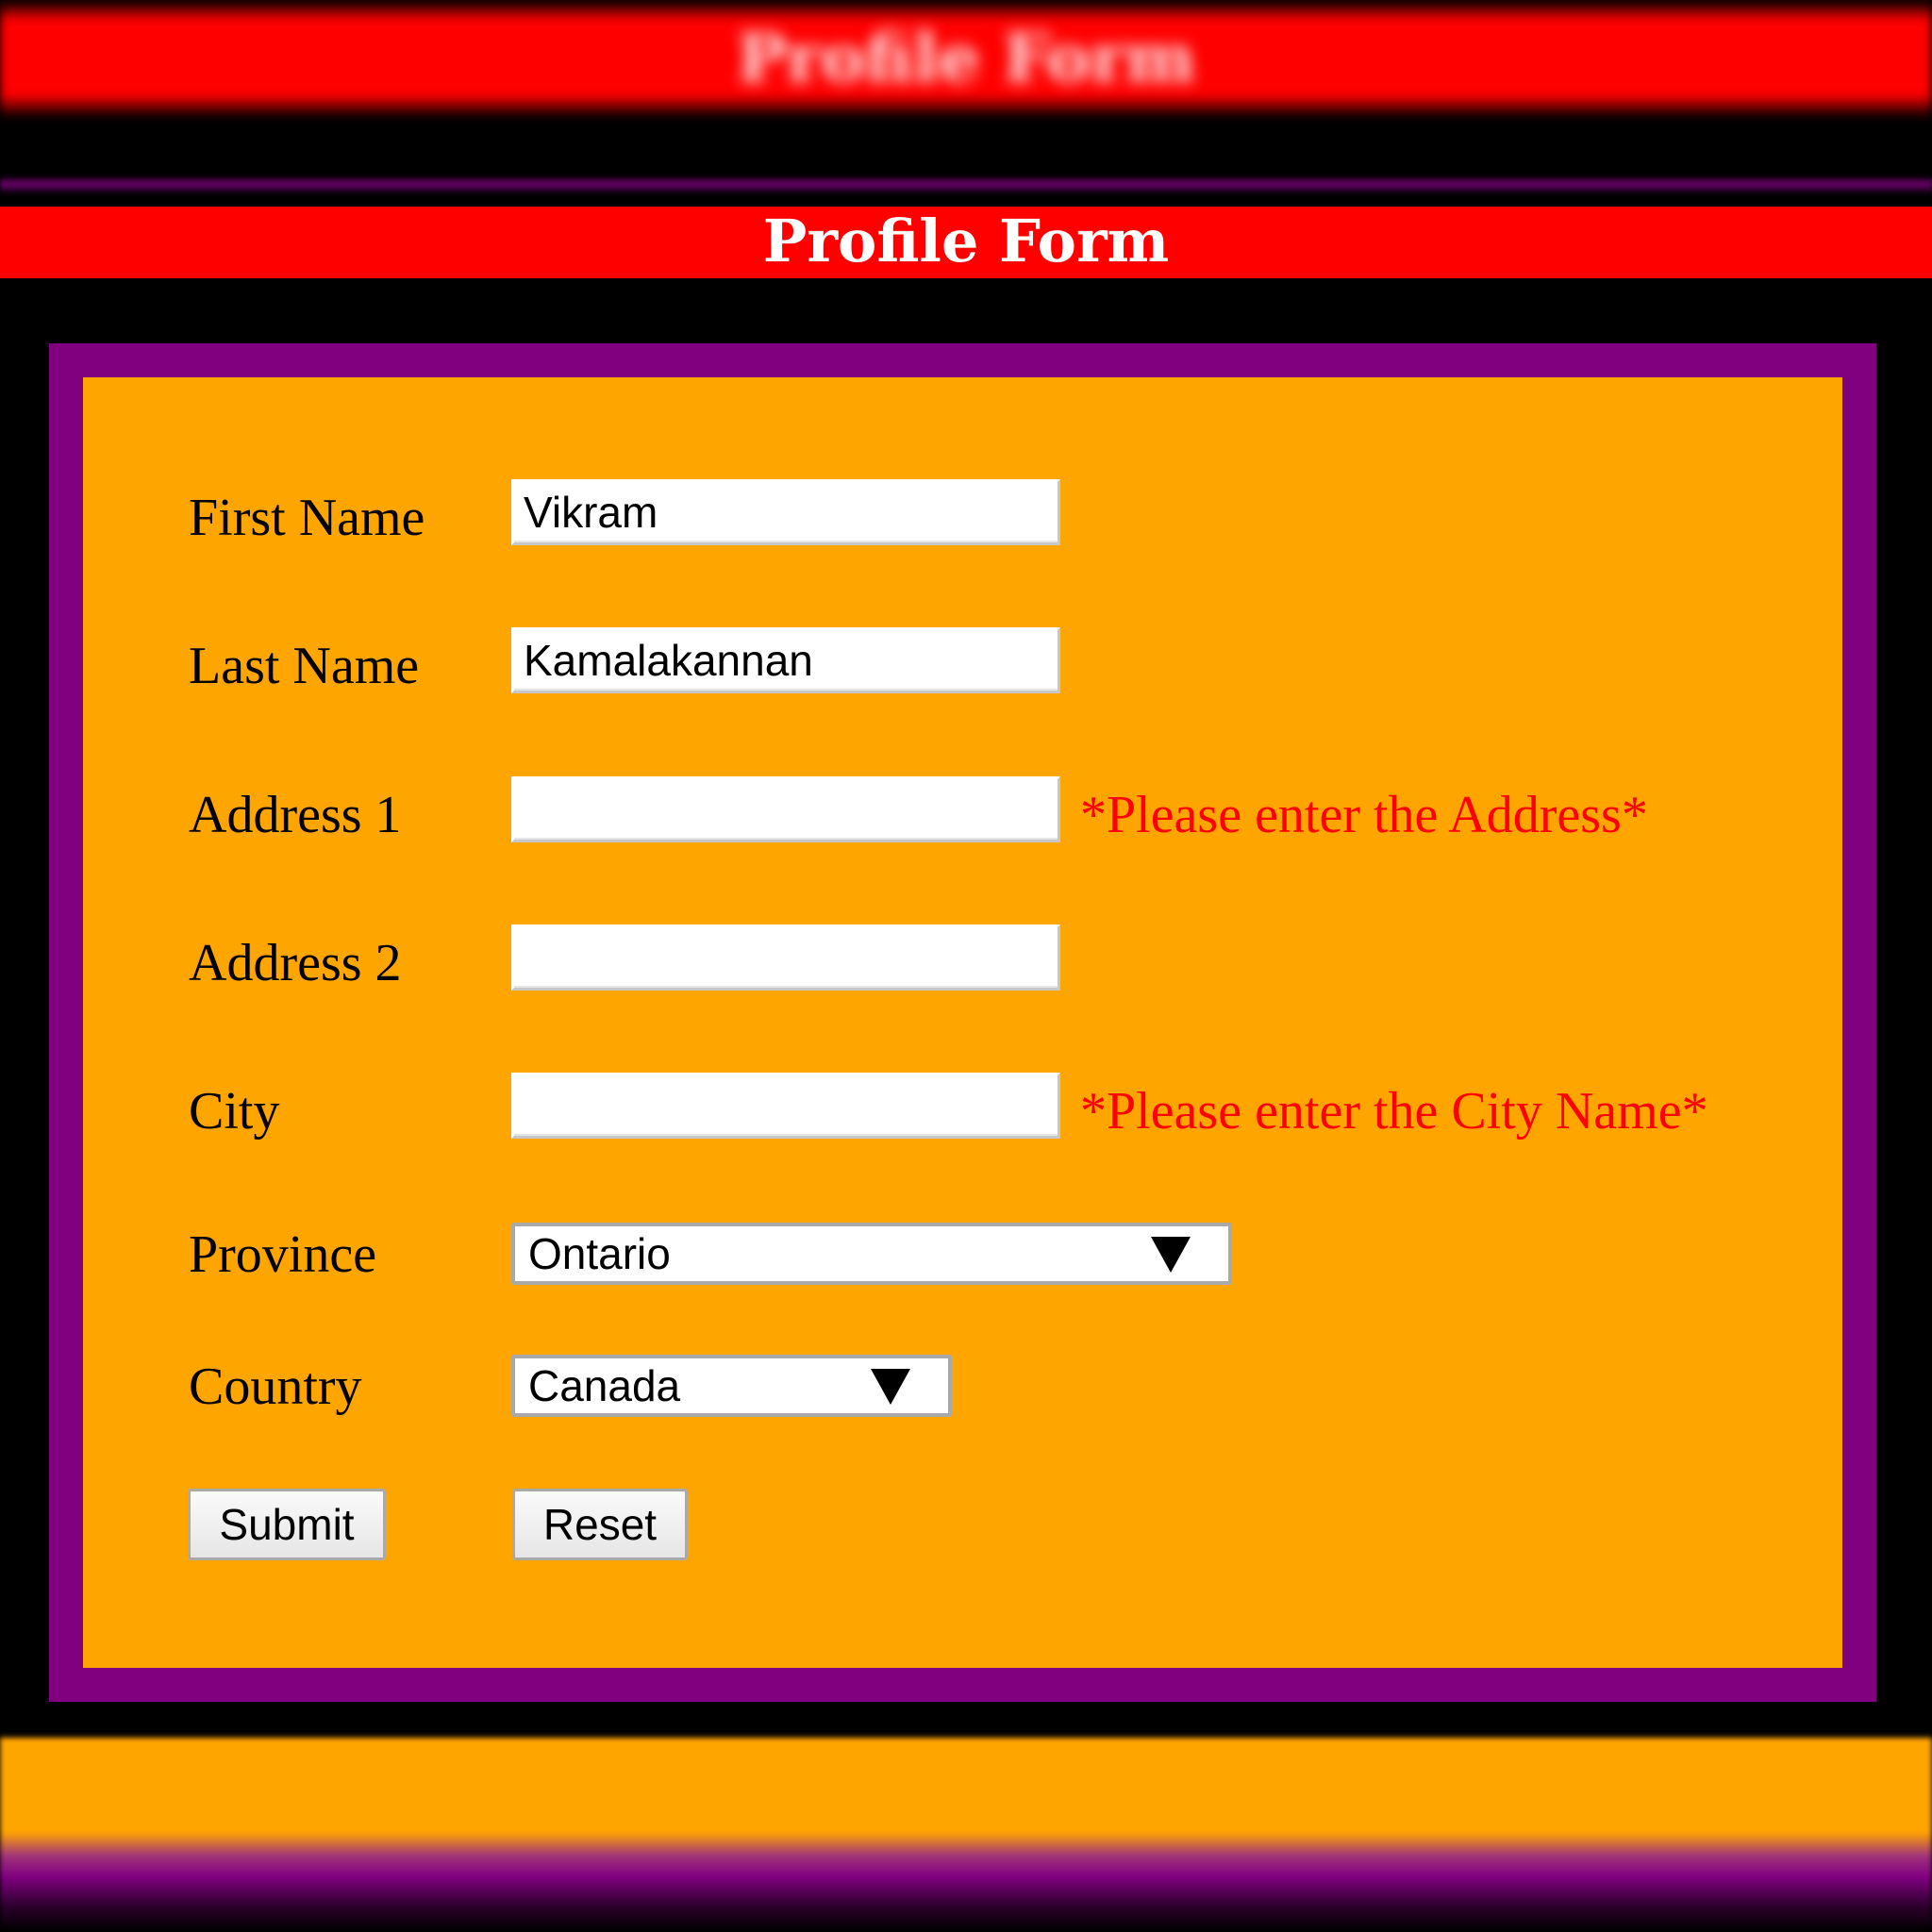  Describe the element at coordinates (966, 58) in the screenshot. I see `blurred-page-title: Profile Form` at that location.